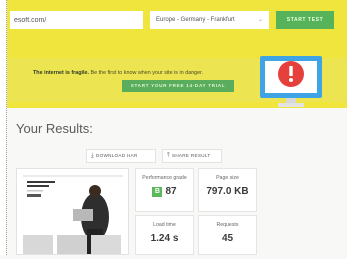  What do you see at coordinates (92, 156) in the screenshot?
I see `download-icon: ⤓` at bounding box center [92, 156].